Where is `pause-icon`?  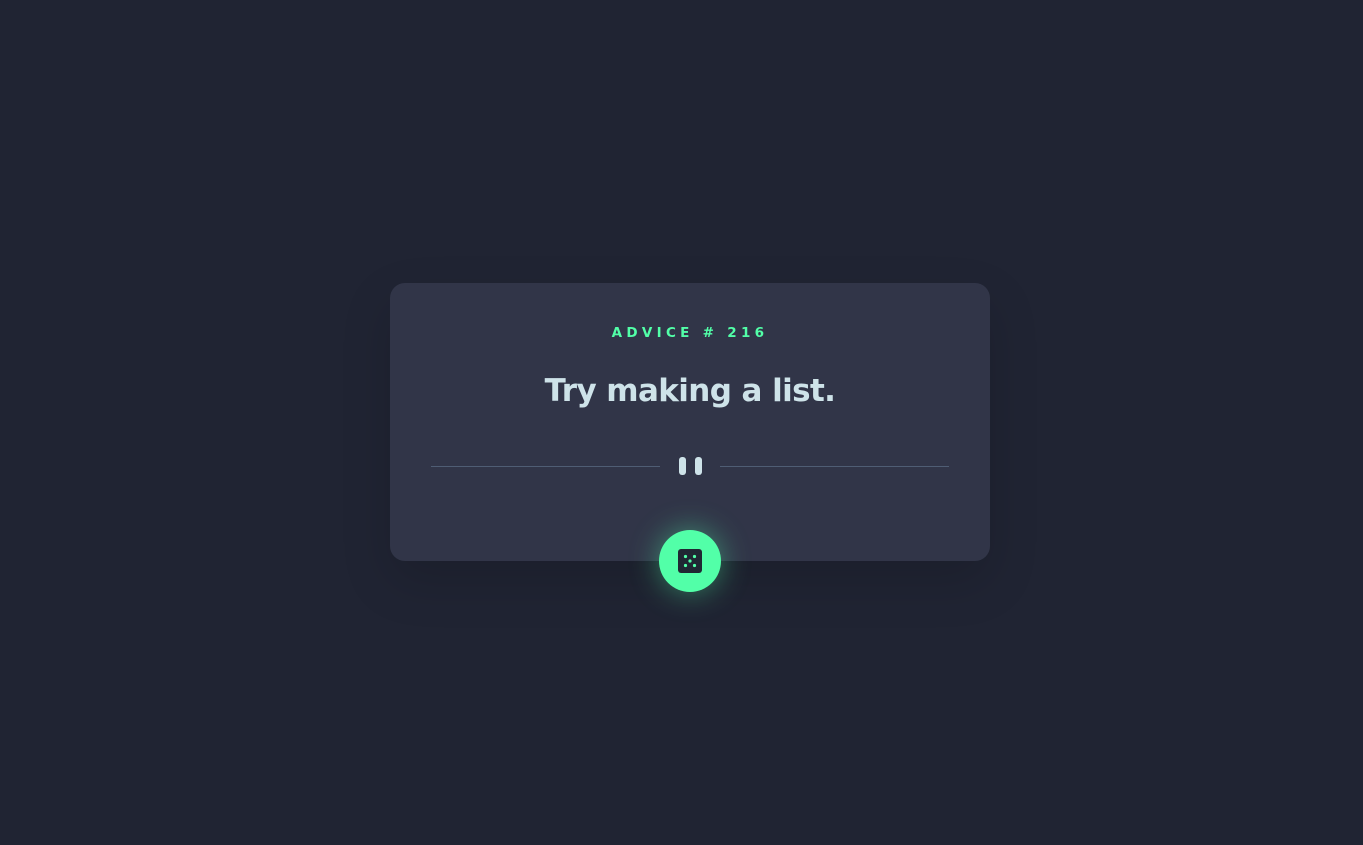 pause-icon is located at coordinates (690, 467).